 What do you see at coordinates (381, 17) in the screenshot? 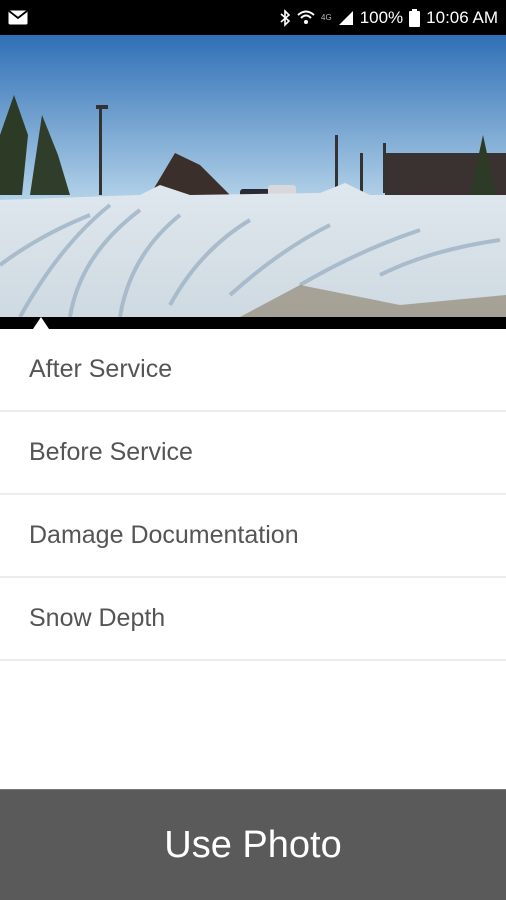
I see `battery-percent: 100%` at bounding box center [381, 17].